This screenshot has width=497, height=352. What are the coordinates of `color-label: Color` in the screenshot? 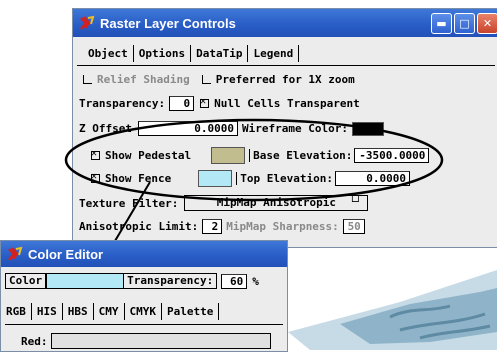 It's located at (26, 281).